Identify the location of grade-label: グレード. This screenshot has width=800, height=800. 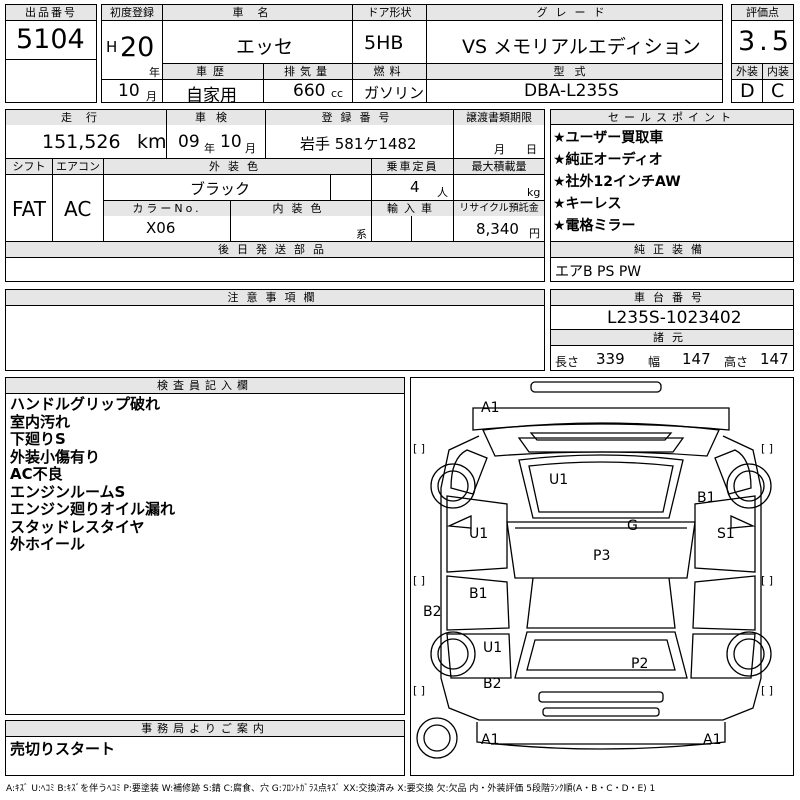
(574, 12).